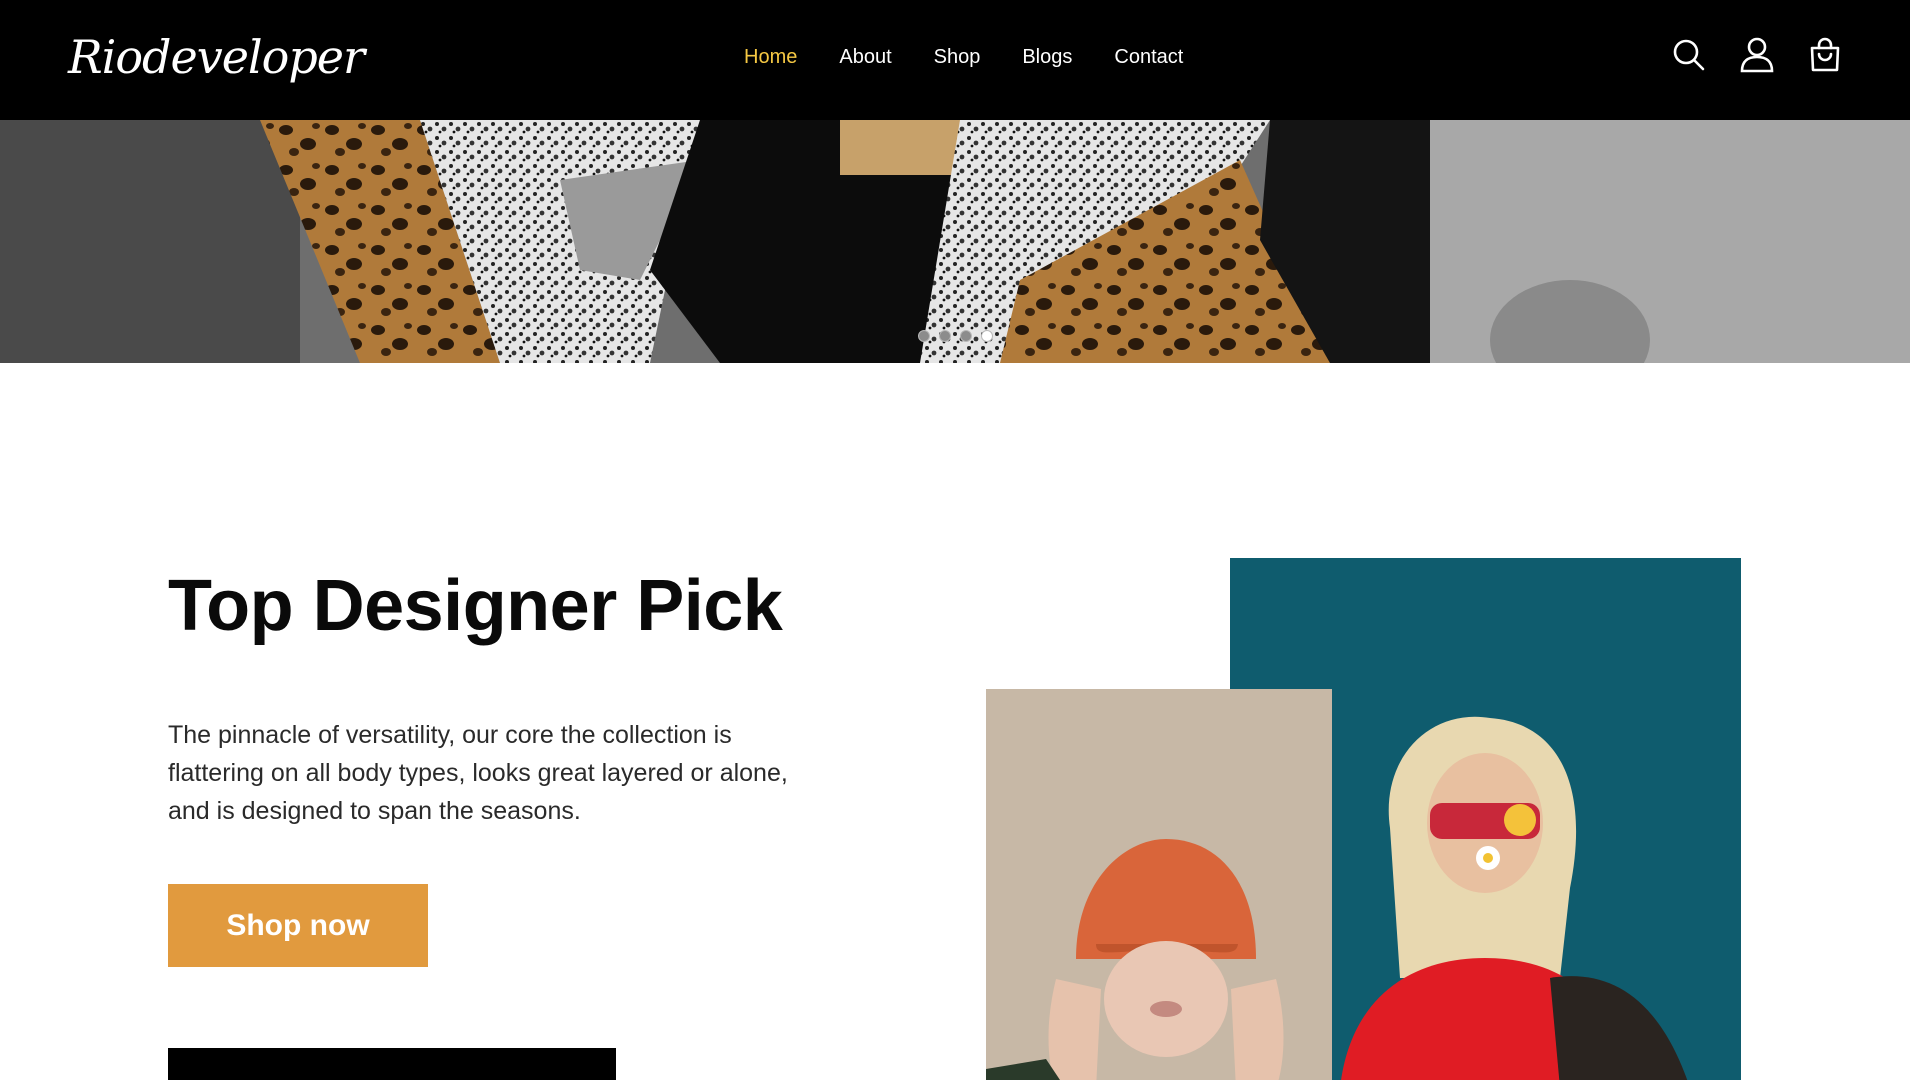  What do you see at coordinates (1689, 55) in the screenshot?
I see `search-icon` at bounding box center [1689, 55].